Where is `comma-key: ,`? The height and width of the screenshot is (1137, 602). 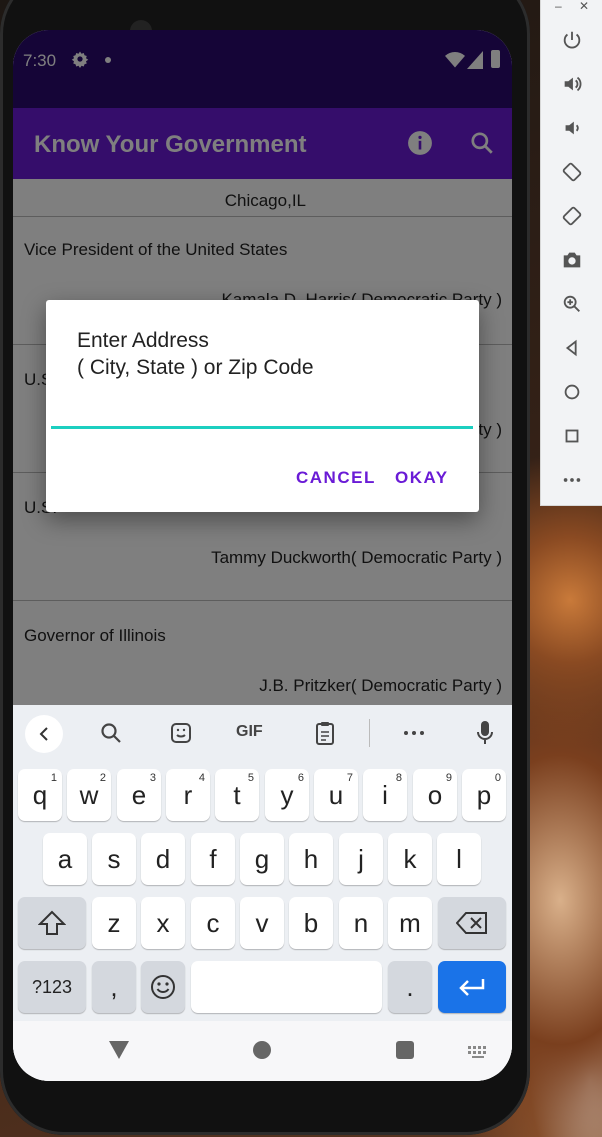 comma-key: , is located at coordinates (114, 987).